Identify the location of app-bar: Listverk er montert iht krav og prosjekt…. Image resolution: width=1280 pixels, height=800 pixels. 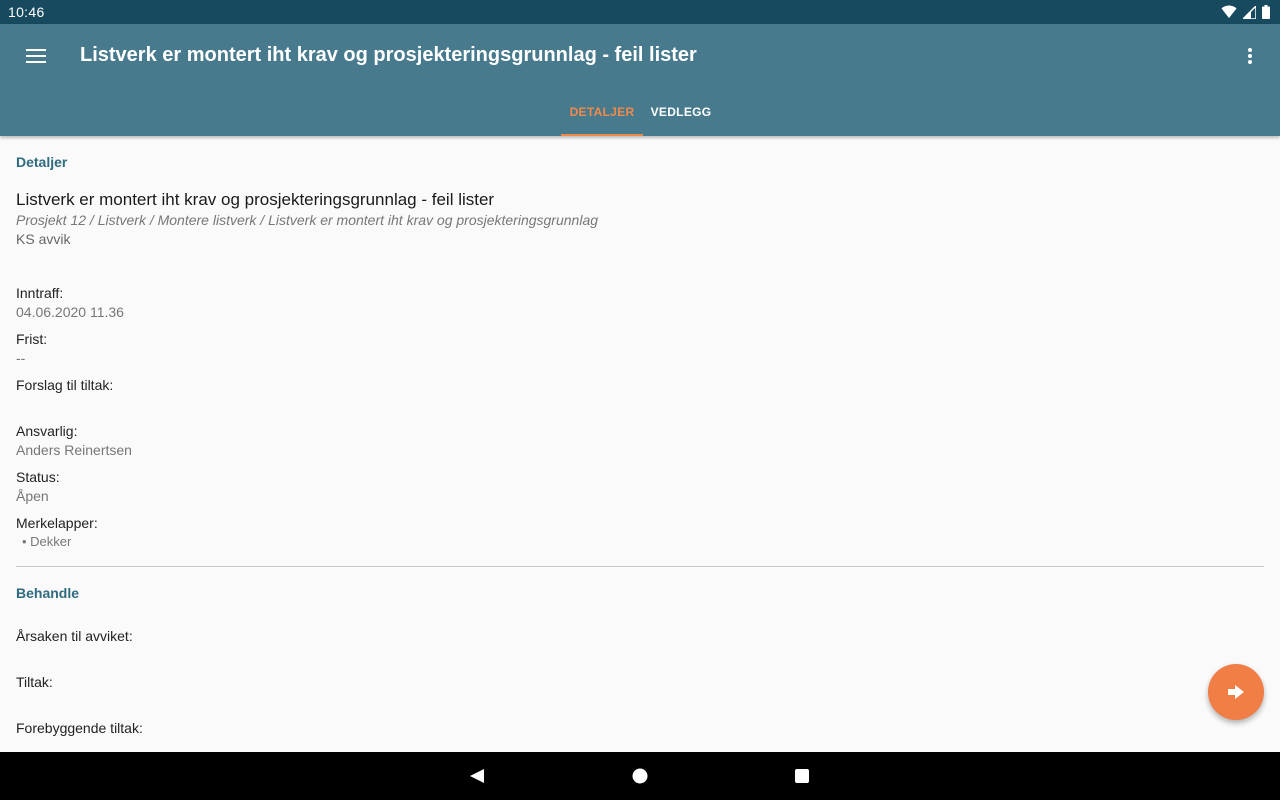
(640, 80).